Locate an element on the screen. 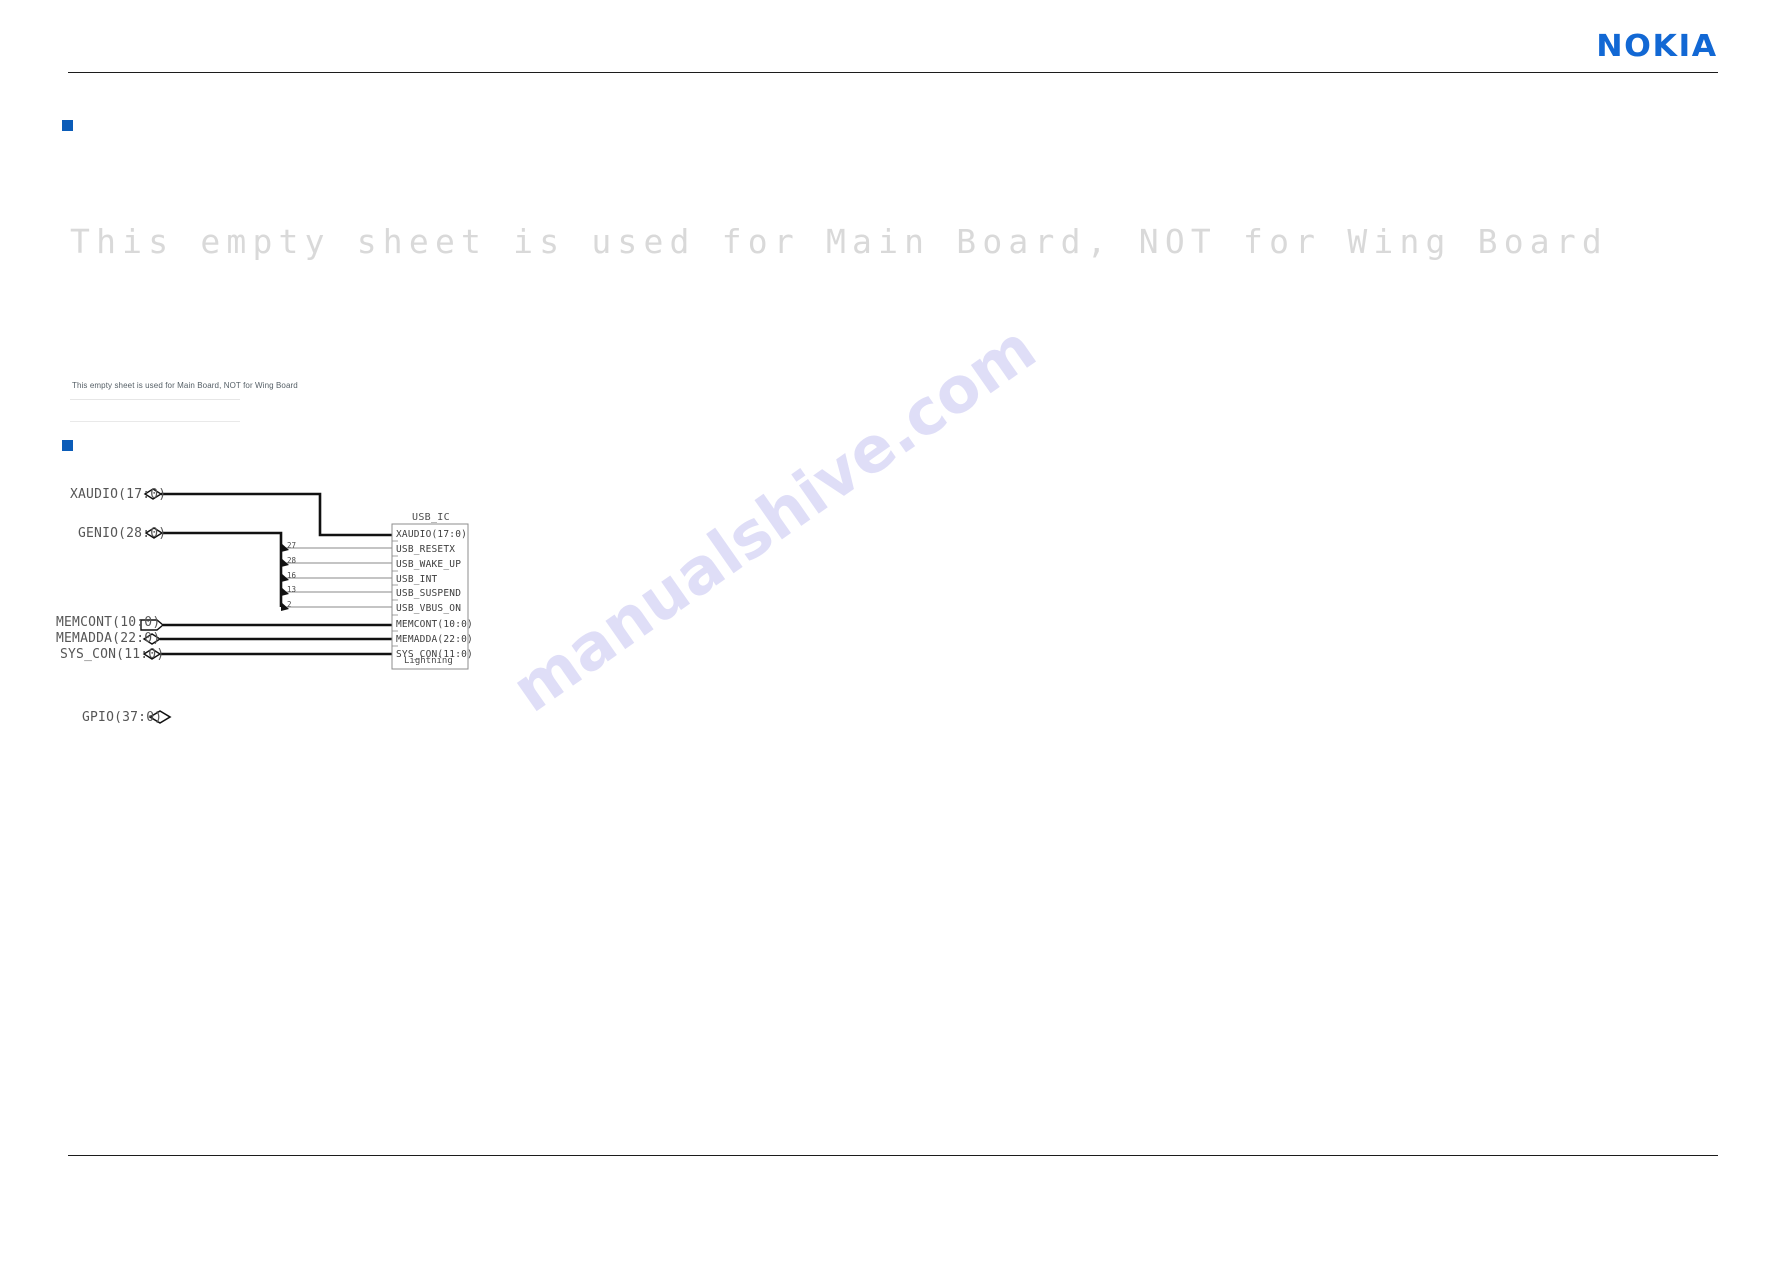 This screenshot has width=1786, height=1263. signal-label-gpio: GPIO(37:0) is located at coordinates (122, 717).